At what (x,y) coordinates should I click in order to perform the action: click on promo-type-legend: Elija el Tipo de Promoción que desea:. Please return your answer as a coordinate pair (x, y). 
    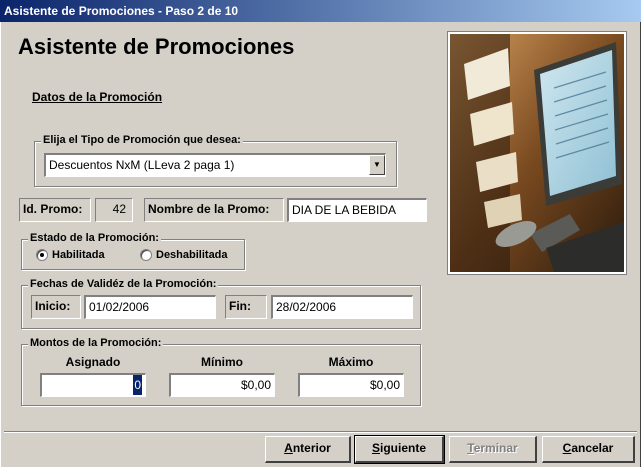
    Looking at the image, I should click on (142, 140).